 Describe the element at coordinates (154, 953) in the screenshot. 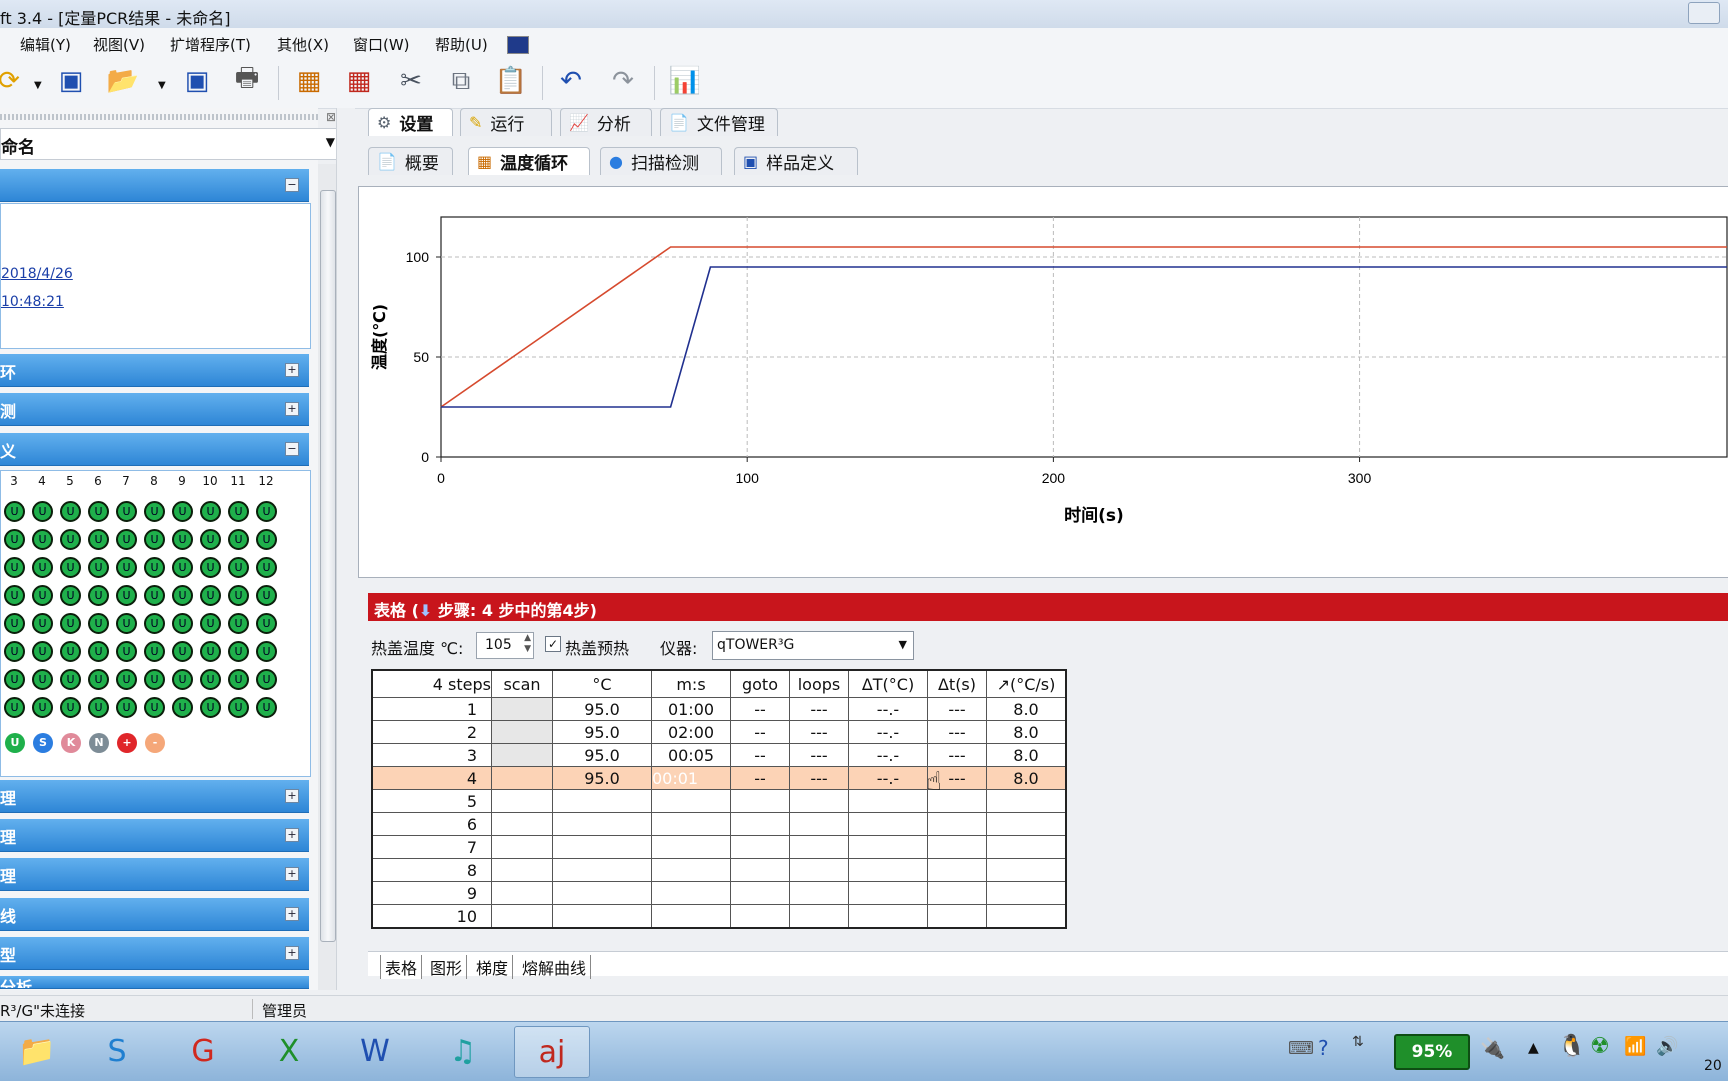

I see `section-header-5: 型 +` at that location.